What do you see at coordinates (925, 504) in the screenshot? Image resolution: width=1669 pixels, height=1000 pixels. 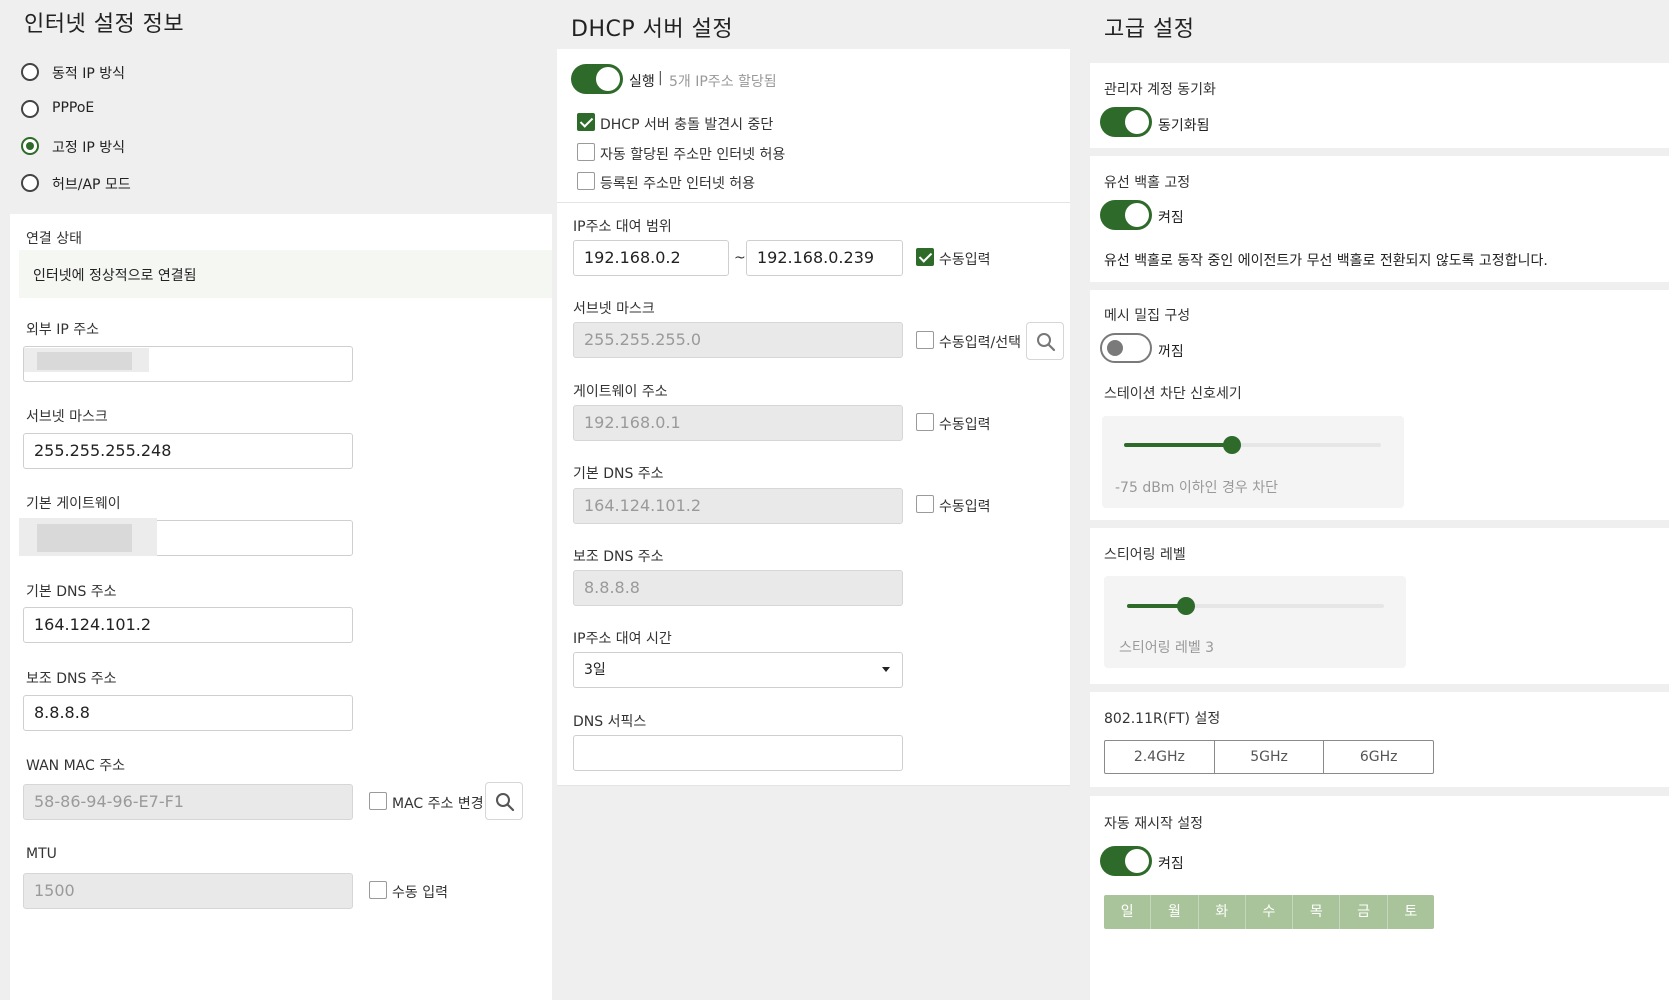 I see `dhcp-dns1-manual-checkbox` at bounding box center [925, 504].